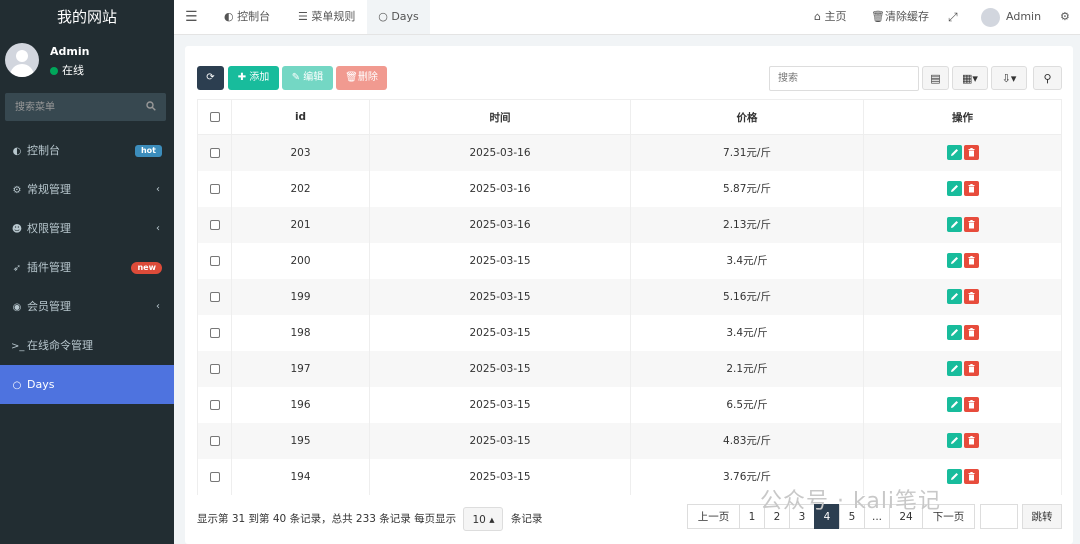 Image resolution: width=1080 pixels, height=544 pixels. Describe the element at coordinates (935, 78) in the screenshot. I see `toggle-view-button: ▤` at that location.